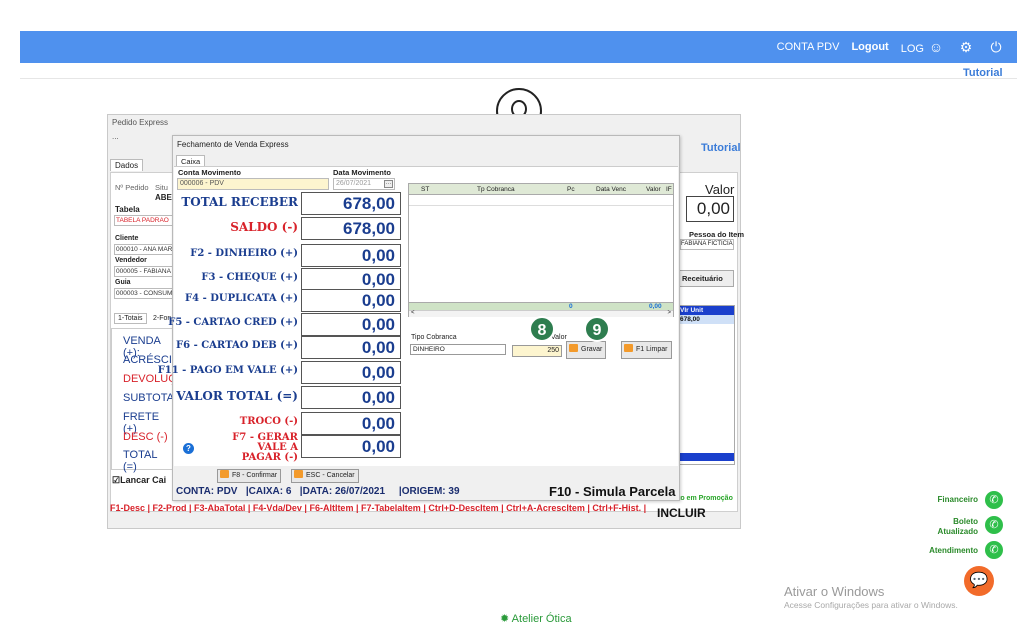 This screenshot has width=1024, height=623. What do you see at coordinates (351, 255) in the screenshot?
I see `dinheiro-field: 0,00` at bounding box center [351, 255].